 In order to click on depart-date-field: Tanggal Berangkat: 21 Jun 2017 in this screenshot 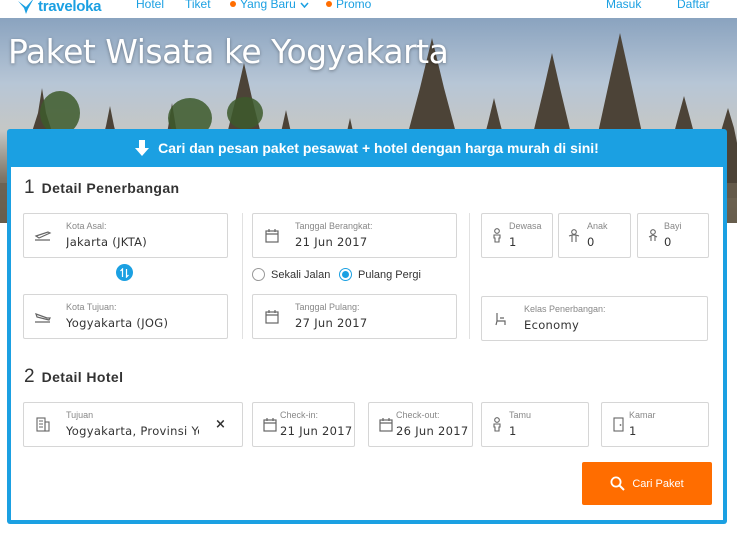, I will do `click(354, 235)`.